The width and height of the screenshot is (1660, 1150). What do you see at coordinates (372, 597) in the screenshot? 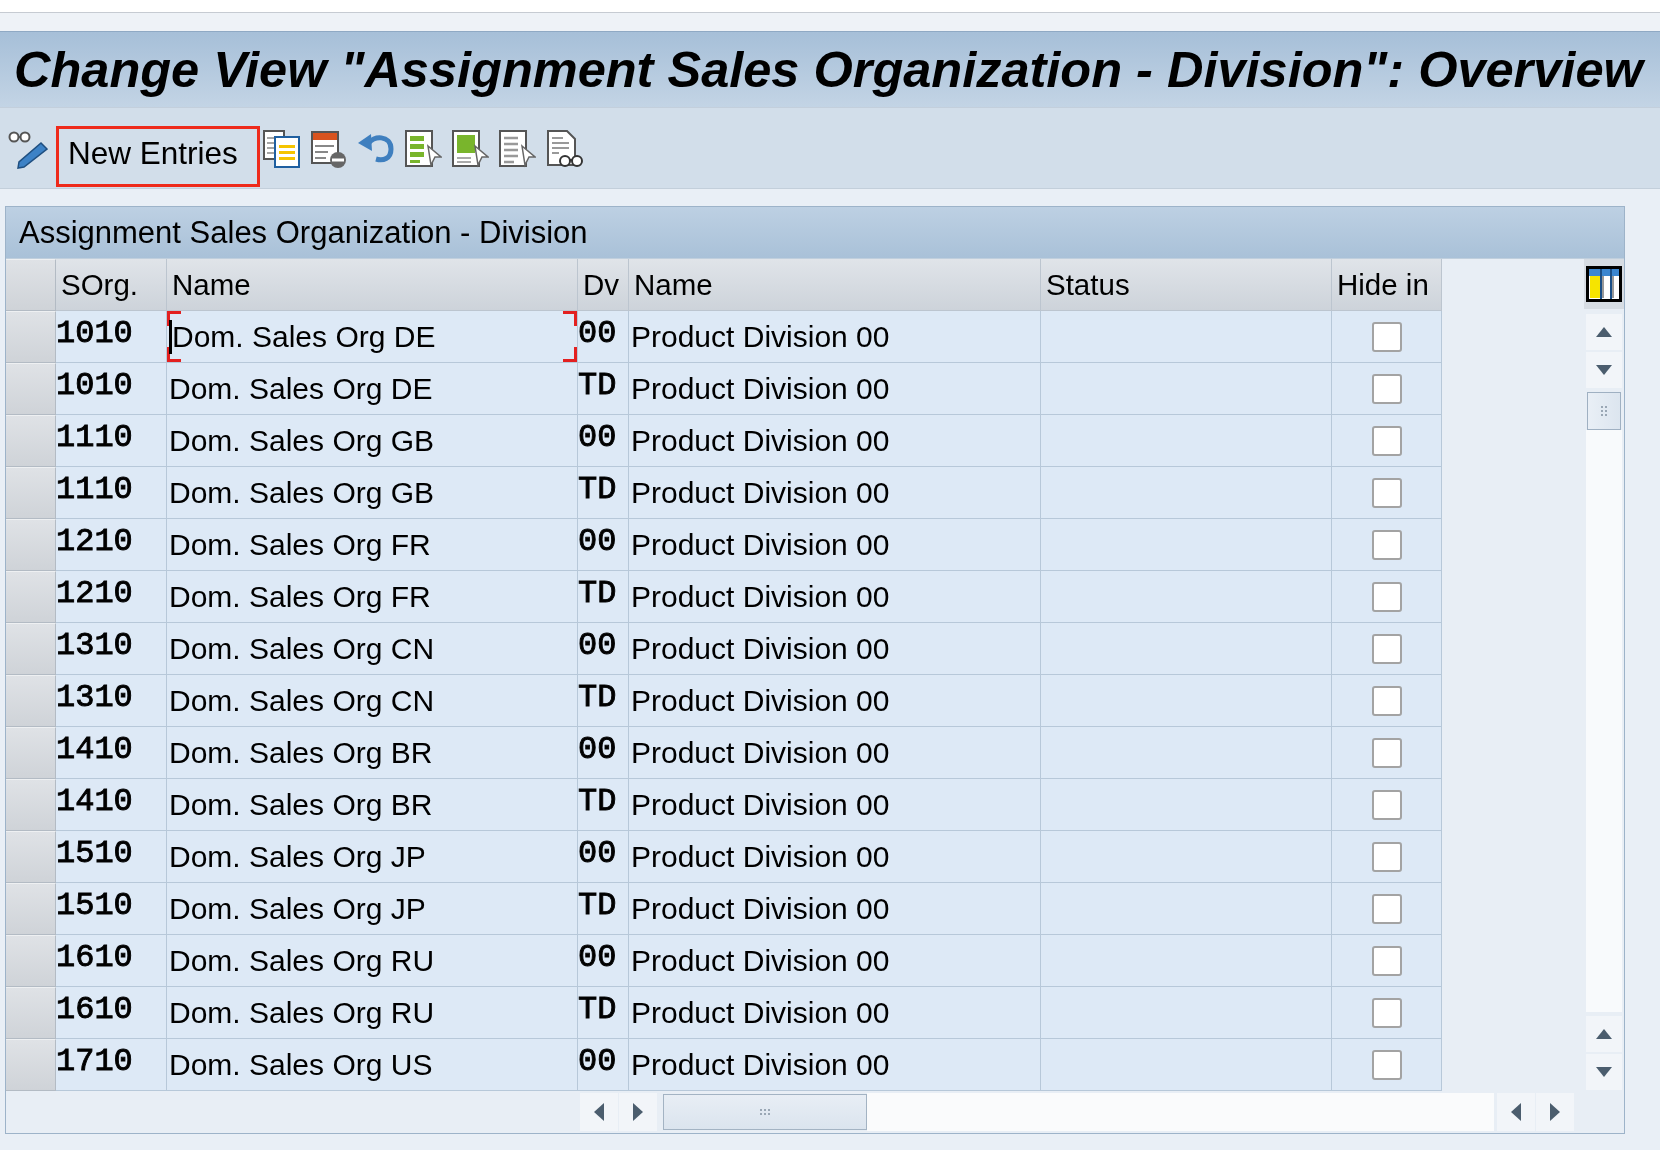
I see `table-cell: Dom. Sales Org FR` at bounding box center [372, 597].